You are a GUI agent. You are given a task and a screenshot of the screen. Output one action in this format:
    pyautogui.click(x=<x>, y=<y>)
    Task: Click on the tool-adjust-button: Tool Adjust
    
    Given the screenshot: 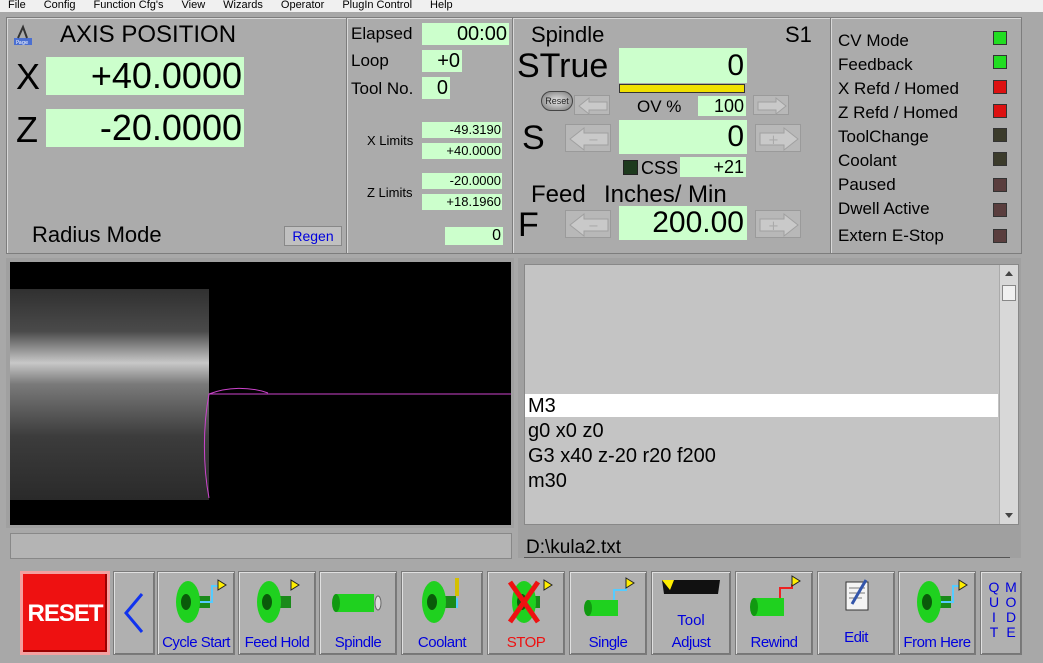 What is the action you would take?
    pyautogui.click(x=691, y=613)
    